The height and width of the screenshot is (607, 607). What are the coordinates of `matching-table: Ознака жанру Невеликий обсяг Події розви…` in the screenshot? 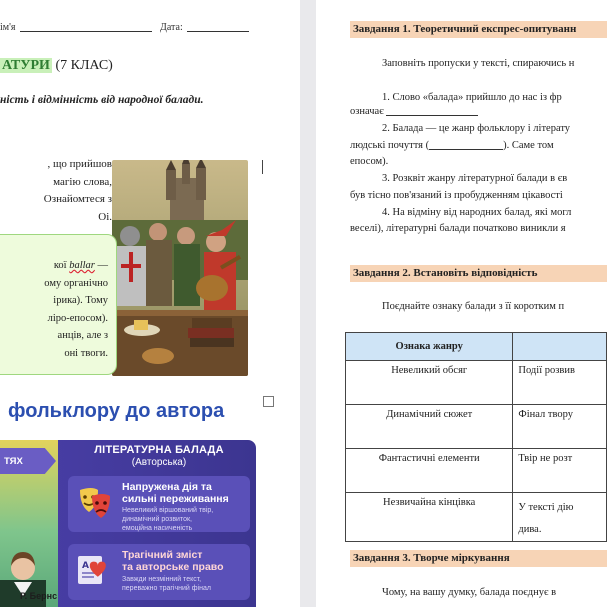 It's located at (475, 437).